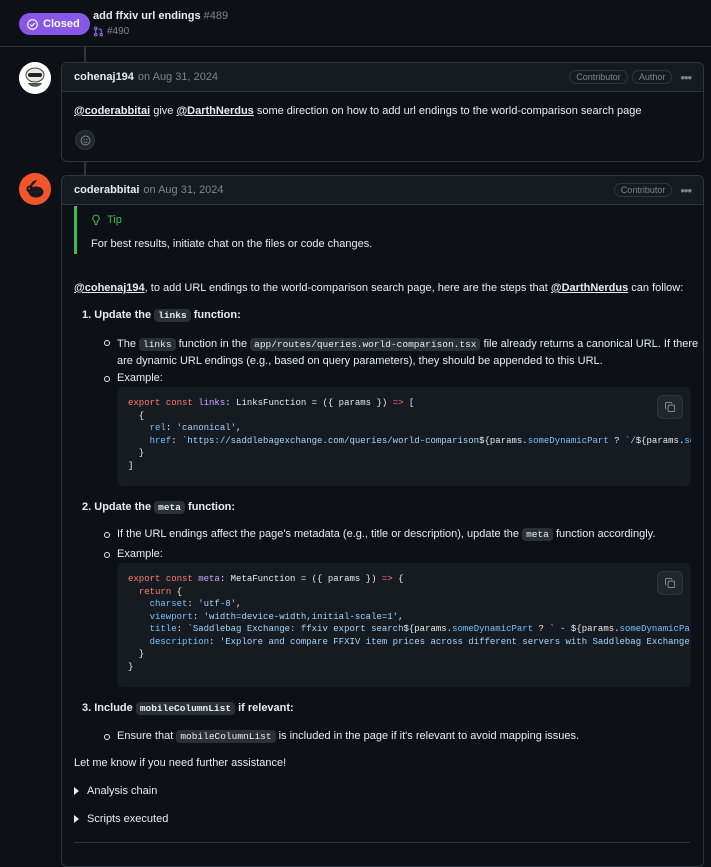  What do you see at coordinates (114, 220) in the screenshot?
I see `tip-title-text: Tip` at bounding box center [114, 220].